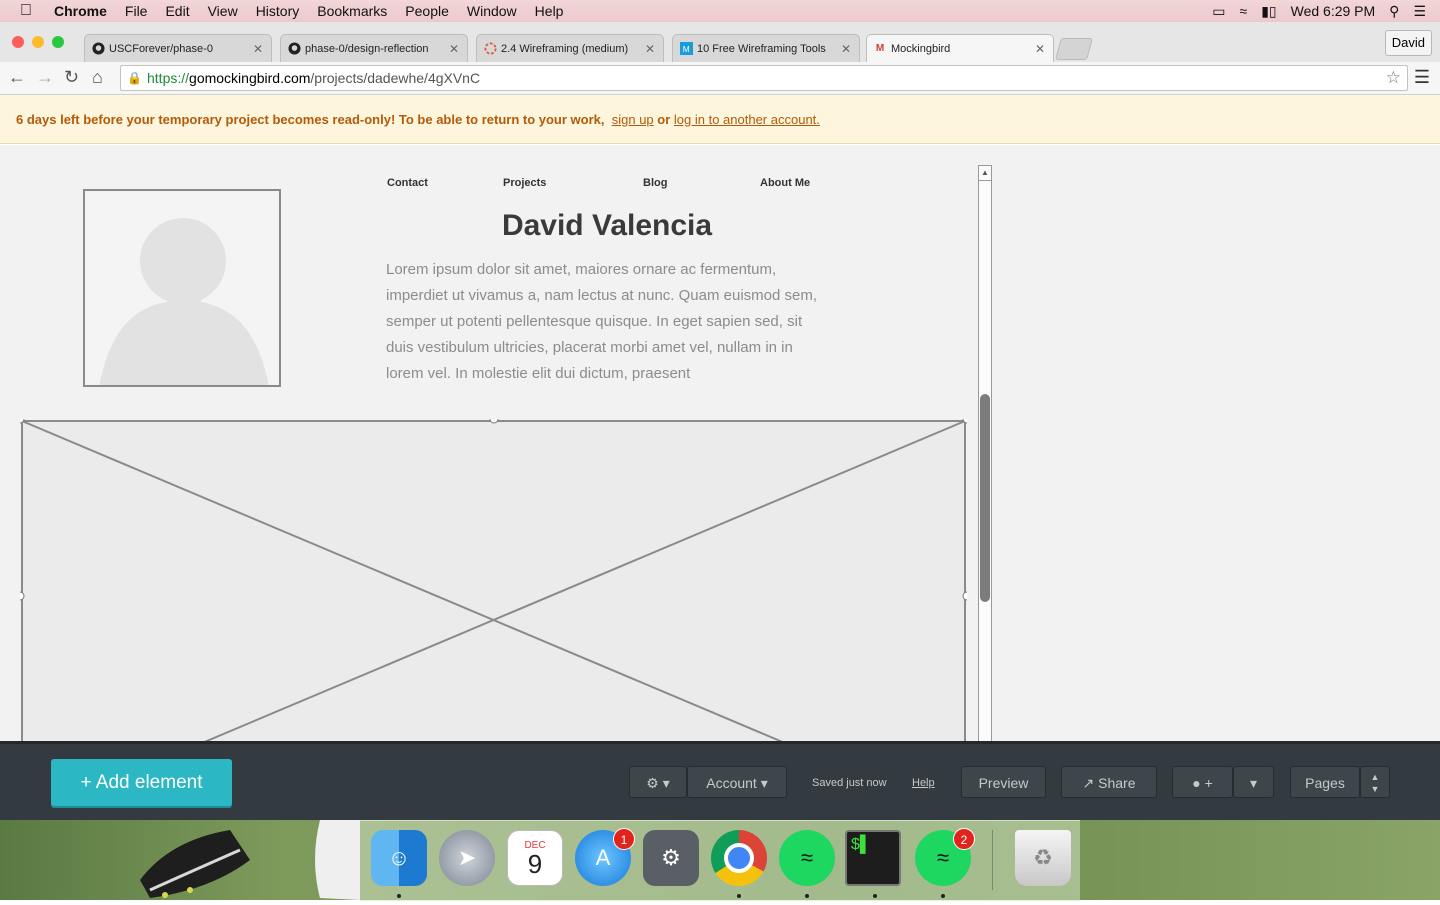 This screenshot has width=1440, height=905. I want to click on add-comment-button: ● +, so click(1202, 782).